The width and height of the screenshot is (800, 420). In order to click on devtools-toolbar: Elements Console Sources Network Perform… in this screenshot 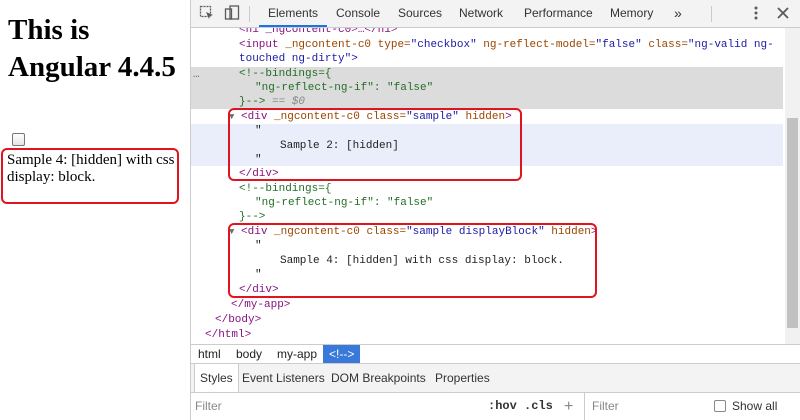, I will do `click(495, 14)`.